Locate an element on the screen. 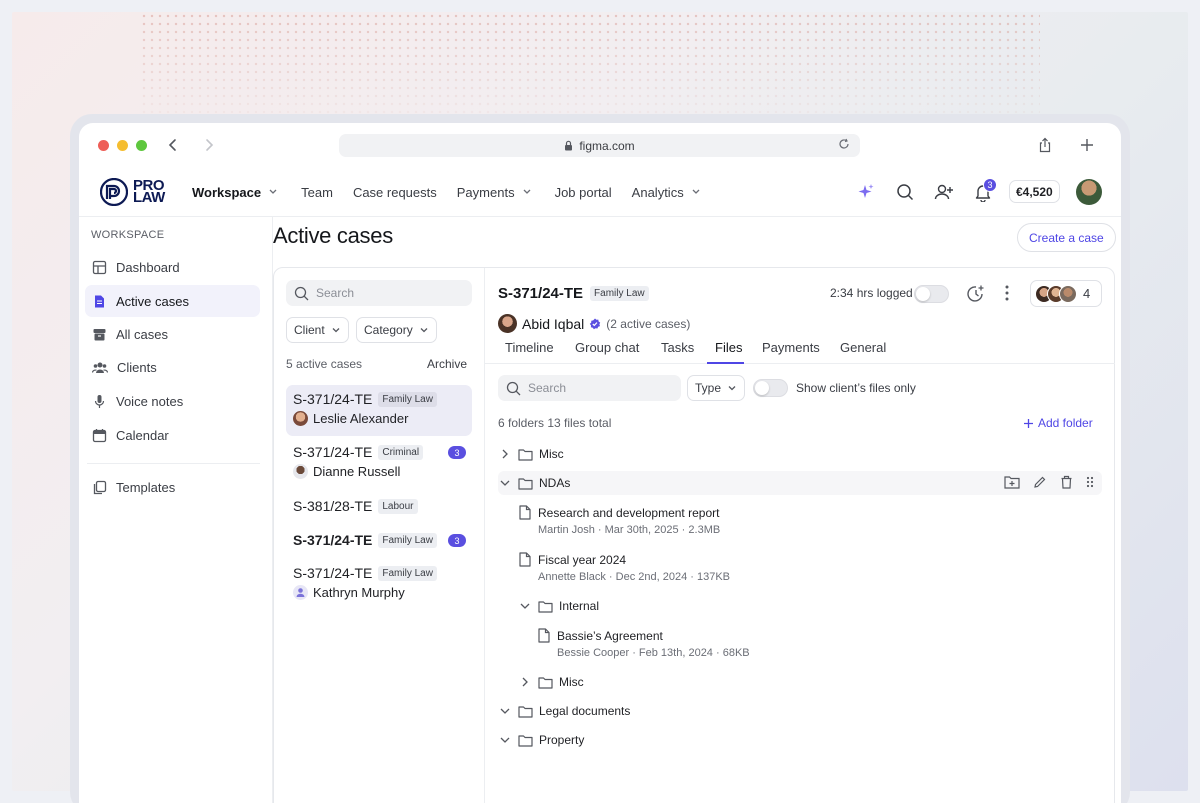  active-tab-indicator is located at coordinates (725, 363).